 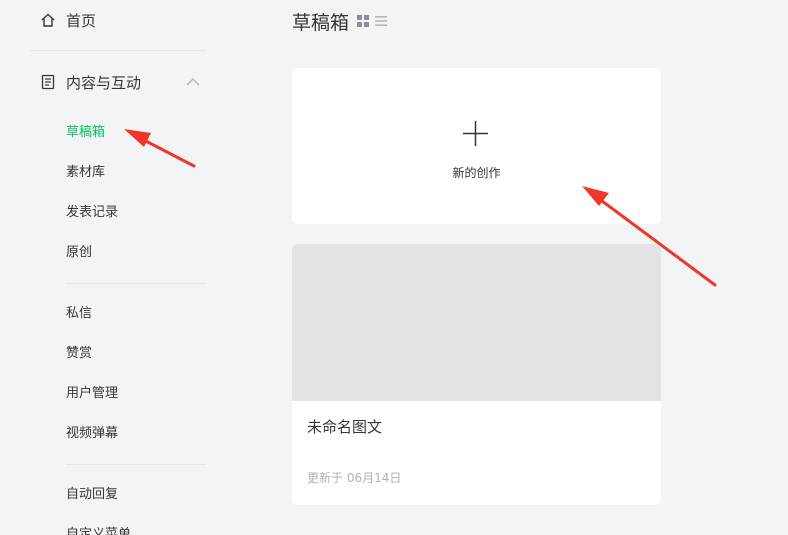 What do you see at coordinates (85, 133) in the screenshot?
I see `sidebar-item-drafts: 草稿箱` at bounding box center [85, 133].